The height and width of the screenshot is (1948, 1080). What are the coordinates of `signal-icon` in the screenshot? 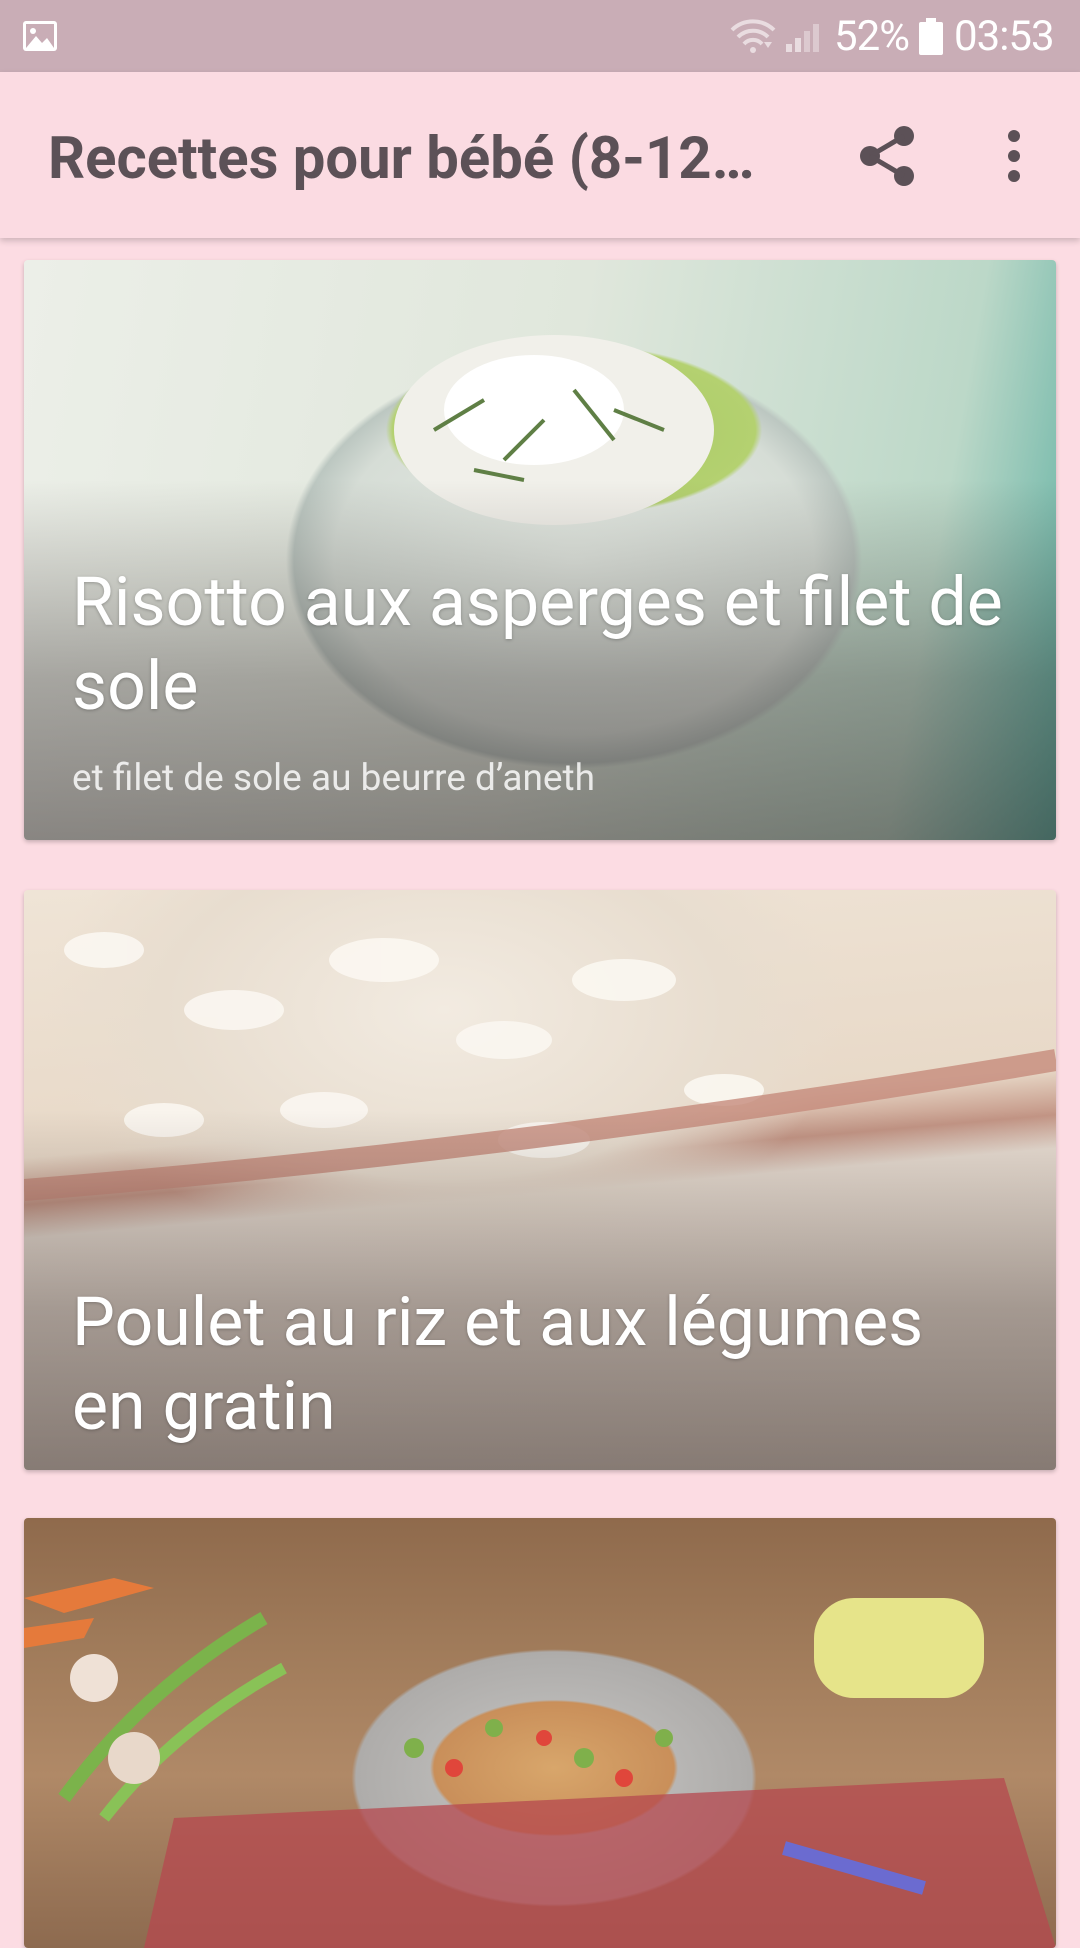 It's located at (802, 38).